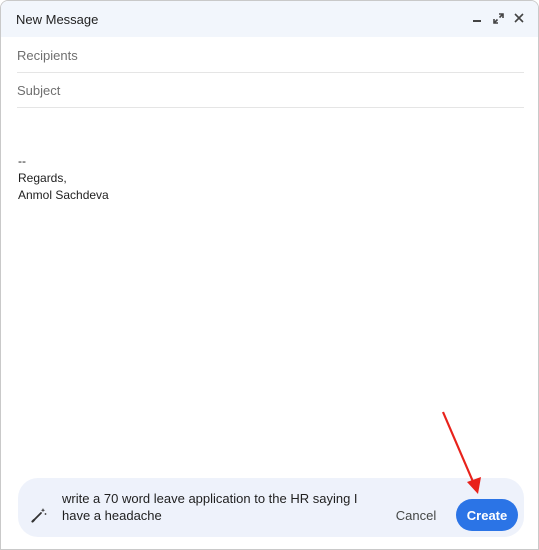 The image size is (539, 550). Describe the element at coordinates (416, 515) in the screenshot. I see `cancel-button: Cancel` at that location.